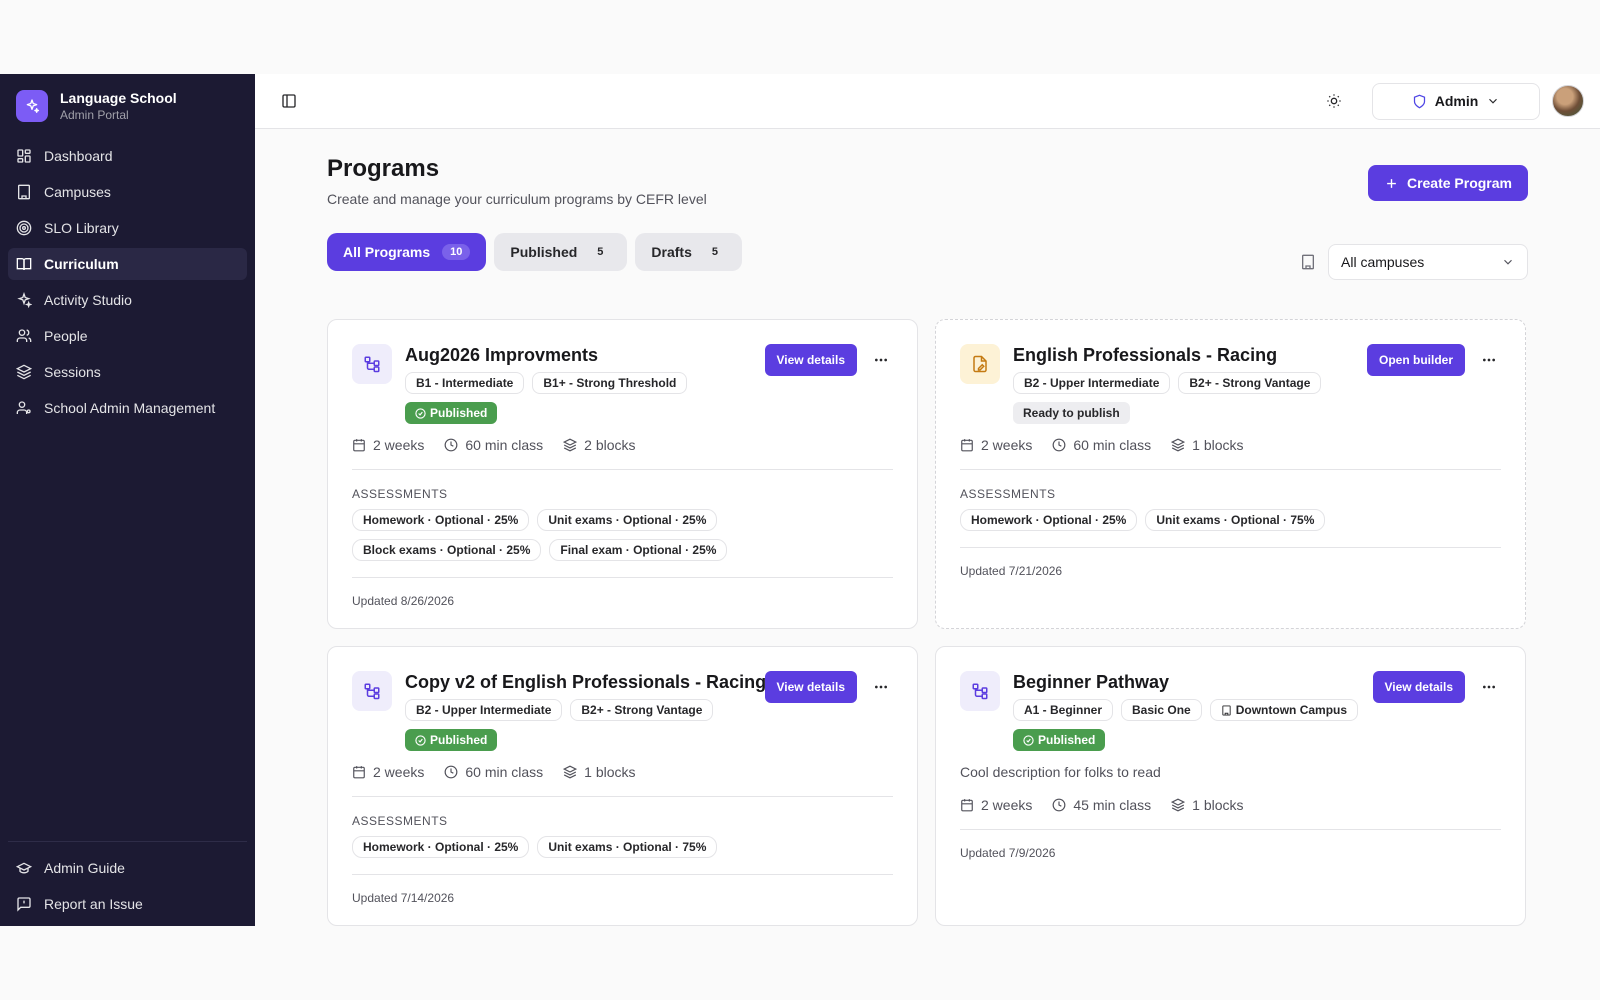 The height and width of the screenshot is (1000, 1600). What do you see at coordinates (359, 445) in the screenshot?
I see `calendar-icon` at bounding box center [359, 445].